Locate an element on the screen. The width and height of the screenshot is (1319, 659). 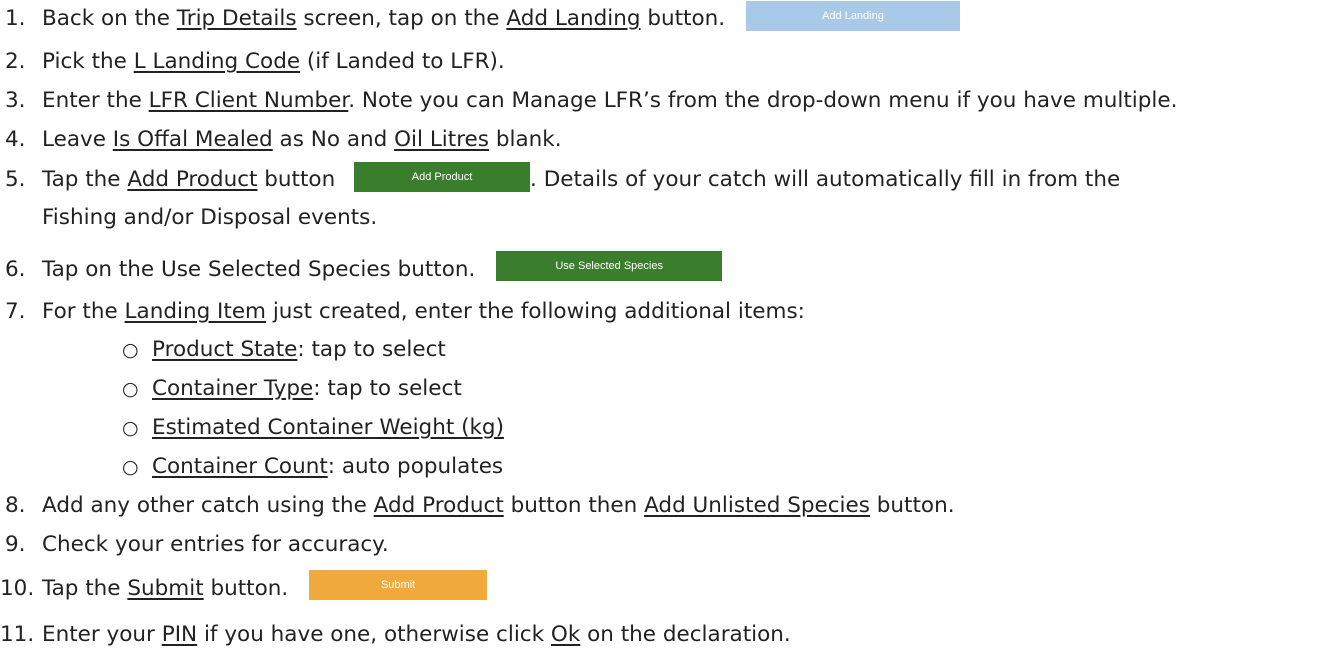
lfr-client-number-link: LFR Client Number is located at coordinates (249, 100).